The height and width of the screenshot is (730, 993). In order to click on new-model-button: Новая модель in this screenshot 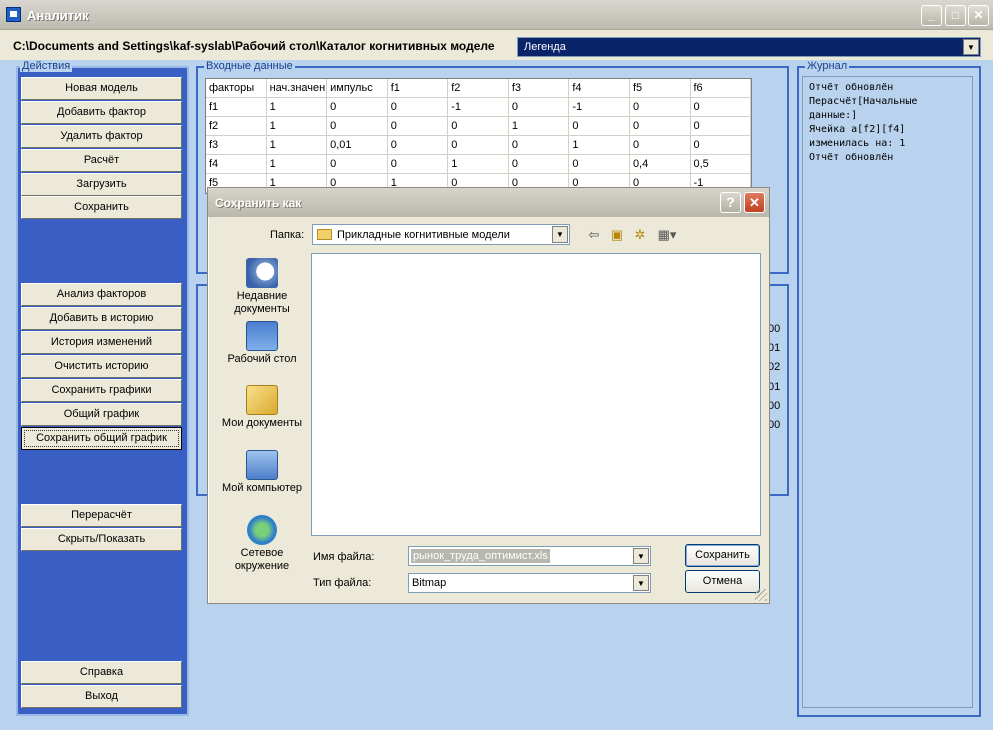, I will do `click(101, 88)`.